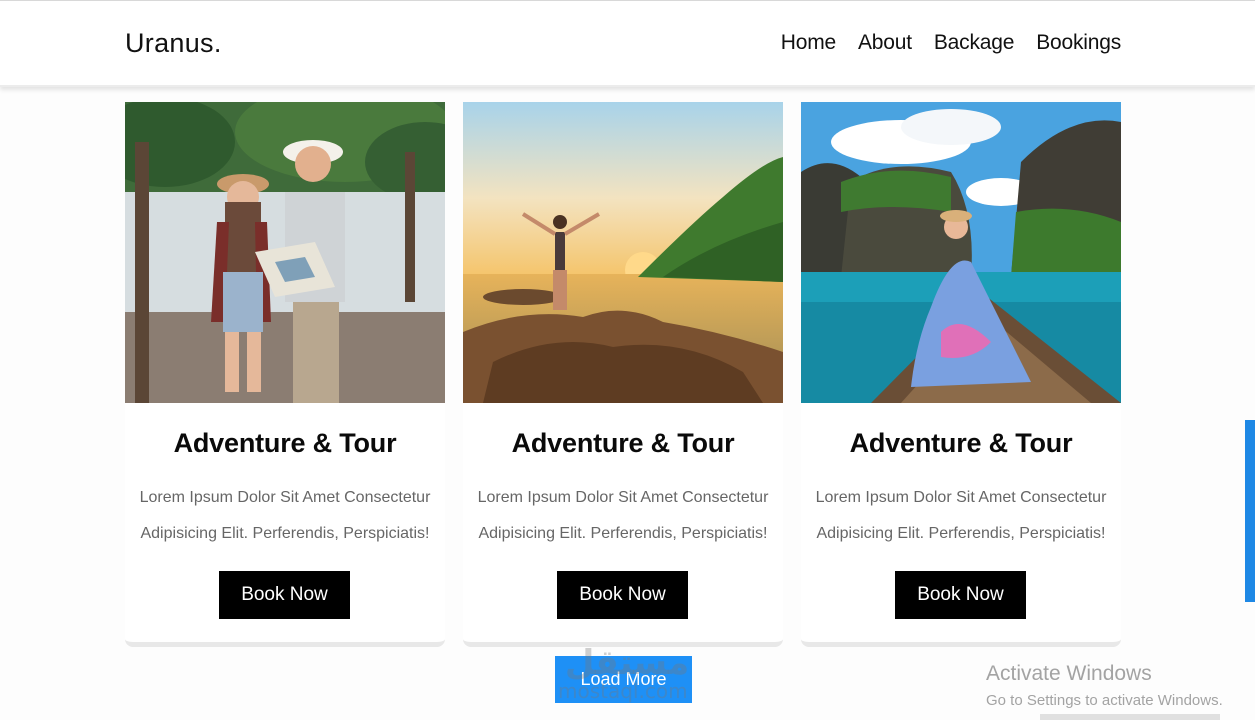 The image size is (1255, 720). I want to click on main-nav: Home About Backage Bookings, so click(951, 43).